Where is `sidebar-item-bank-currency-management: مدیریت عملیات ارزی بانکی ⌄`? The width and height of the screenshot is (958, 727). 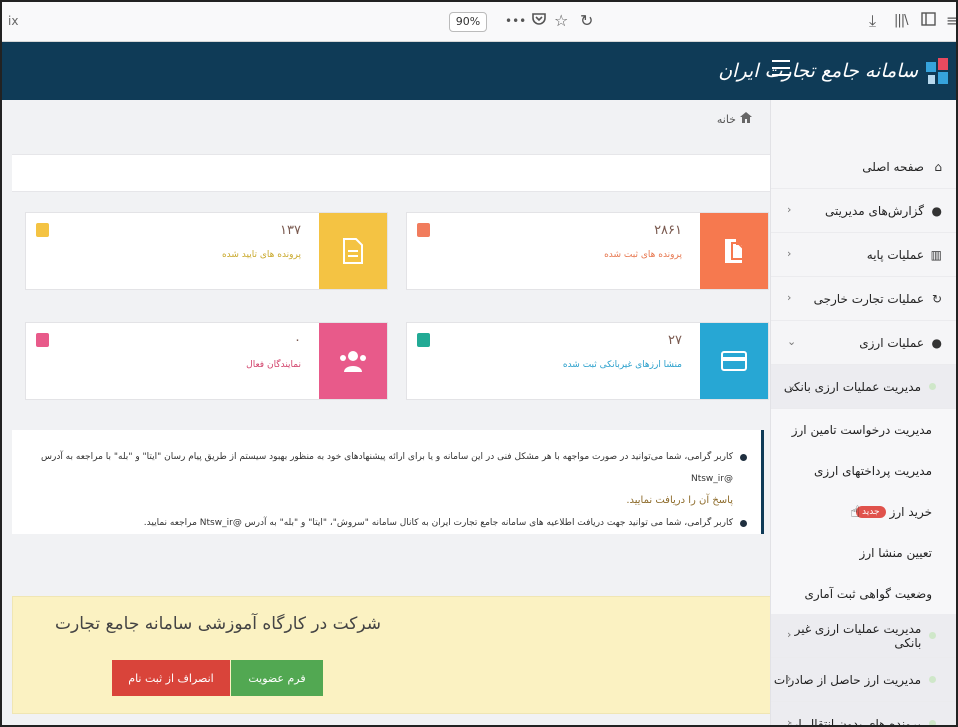 sidebar-item-bank-currency-management: مدیریت عملیات ارزی بانکی ⌄ is located at coordinates (863, 387).